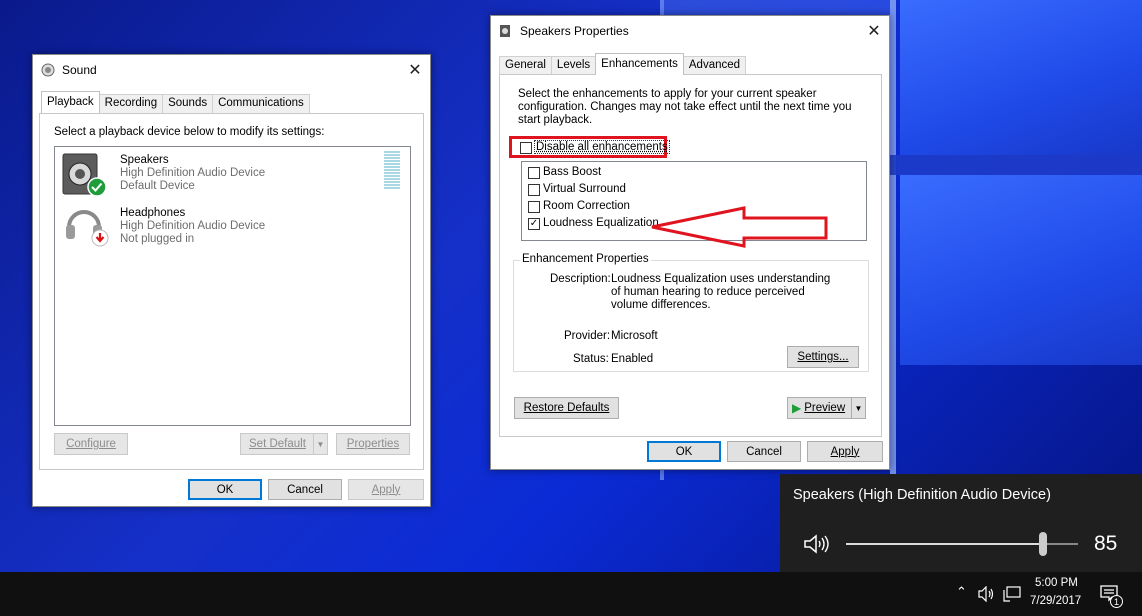 The width and height of the screenshot is (1142, 616). Describe the element at coordinates (632, 359) in the screenshot. I see `status-value: Enabled` at that location.